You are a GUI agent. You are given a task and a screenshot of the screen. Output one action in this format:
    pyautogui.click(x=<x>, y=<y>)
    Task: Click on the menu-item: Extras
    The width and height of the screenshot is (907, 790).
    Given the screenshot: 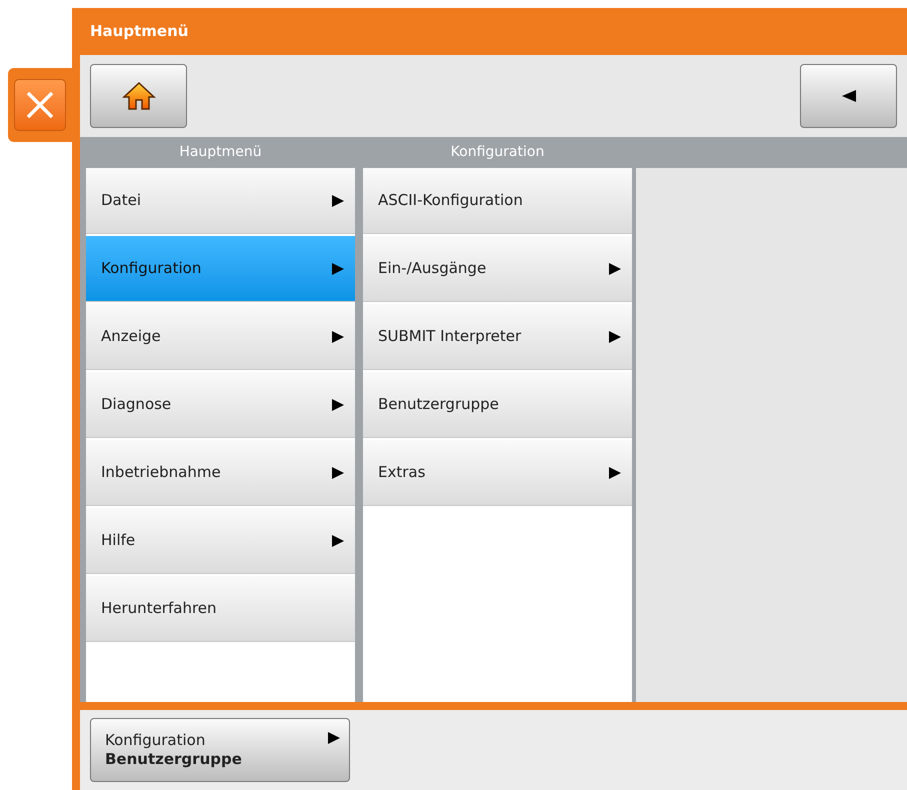 What is the action you would take?
    pyautogui.click(x=497, y=473)
    